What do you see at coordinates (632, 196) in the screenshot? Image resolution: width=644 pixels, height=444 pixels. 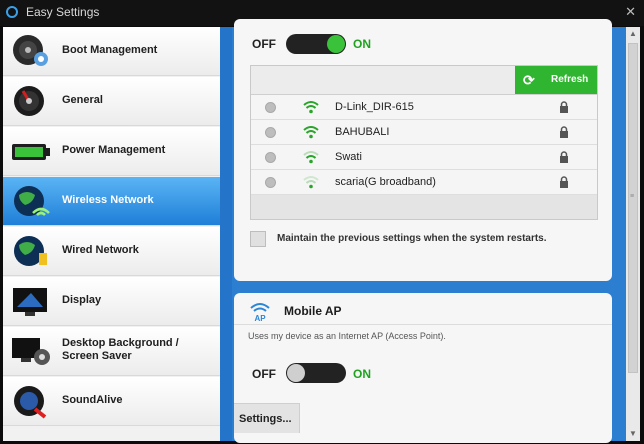 I see `scroll-grip-icon: ≡` at bounding box center [632, 196].